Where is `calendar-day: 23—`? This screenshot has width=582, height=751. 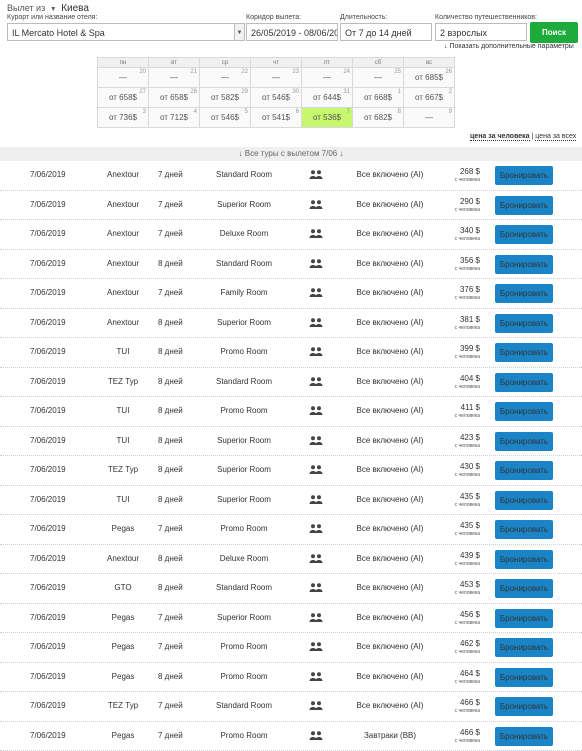 calendar-day: 23— is located at coordinates (276, 78).